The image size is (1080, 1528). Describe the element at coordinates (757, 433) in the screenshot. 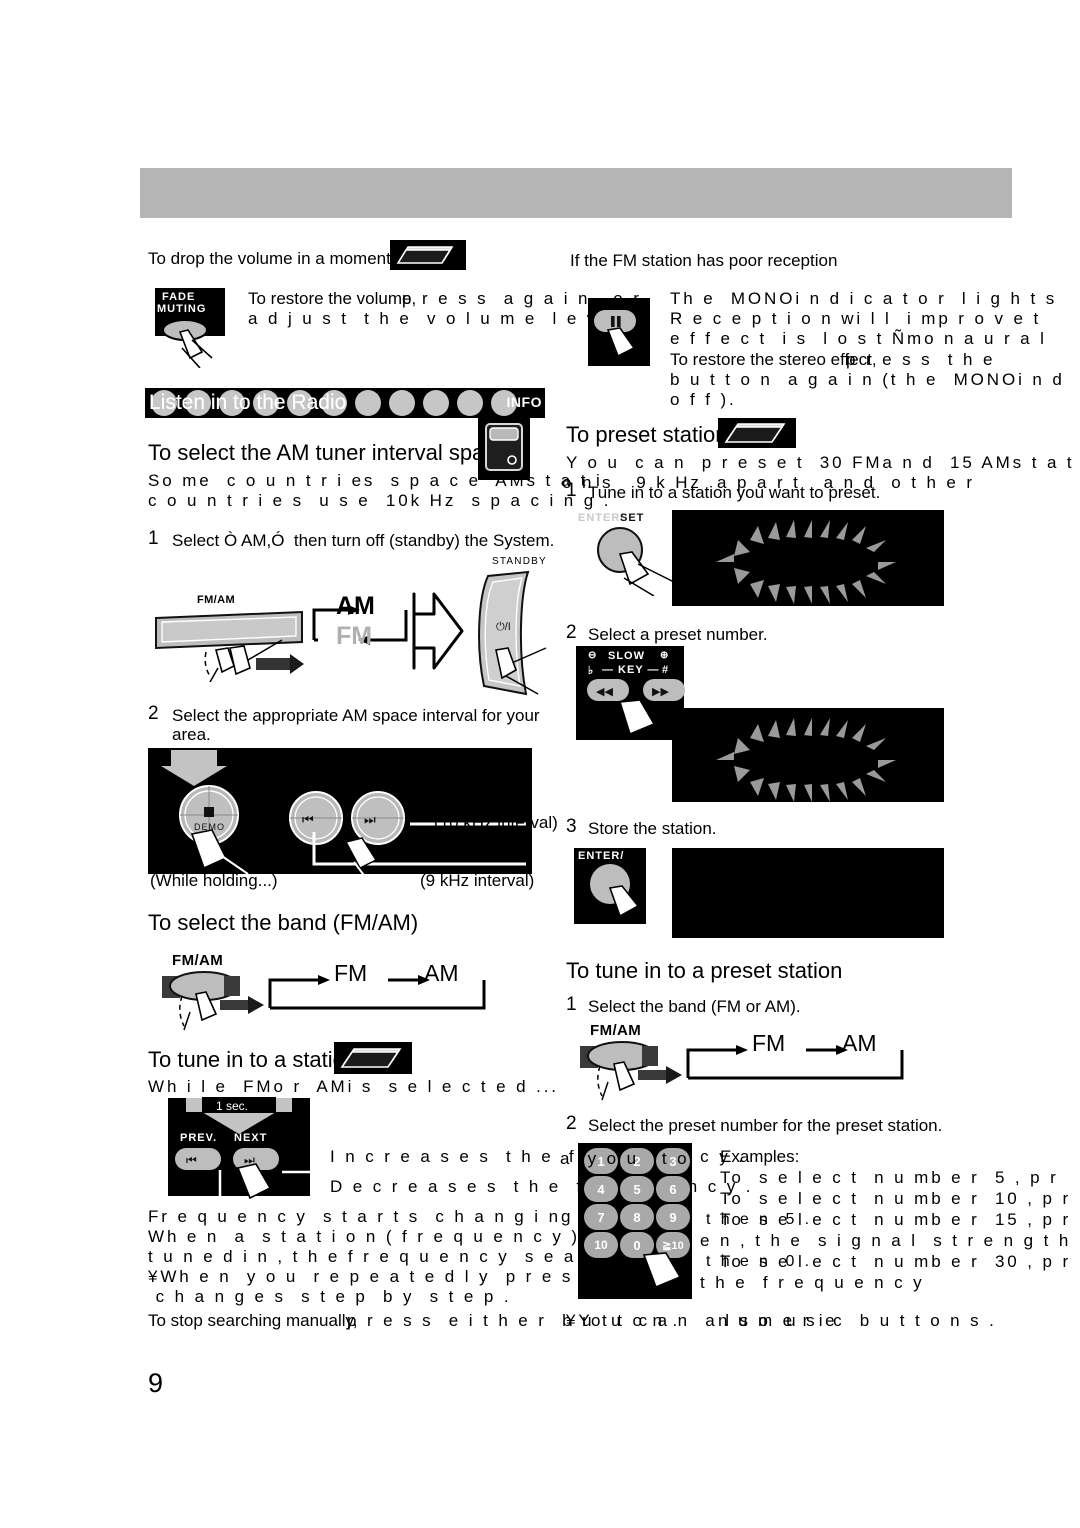

I see `remote-key-illustration-preset` at that location.